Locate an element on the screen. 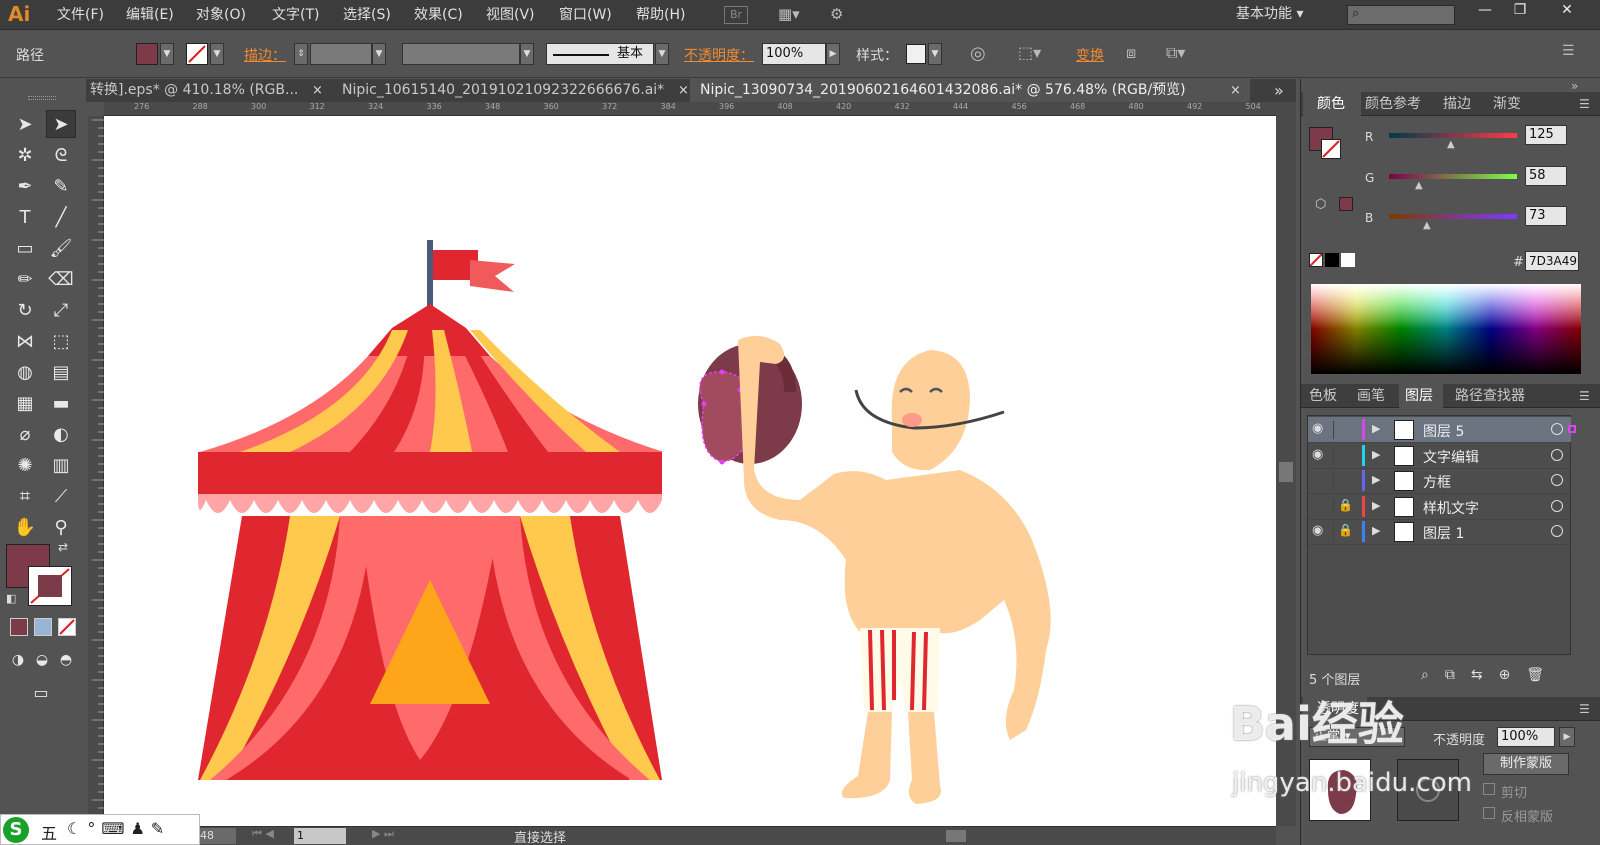 The width and height of the screenshot is (1600, 845). b-slider is located at coordinates (1453, 216).